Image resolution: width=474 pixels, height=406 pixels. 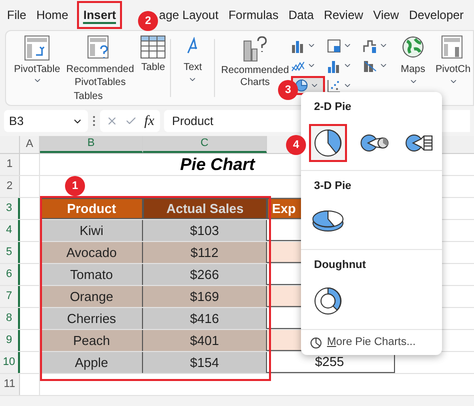 I want to click on table-cell: $401, so click(x=205, y=340).